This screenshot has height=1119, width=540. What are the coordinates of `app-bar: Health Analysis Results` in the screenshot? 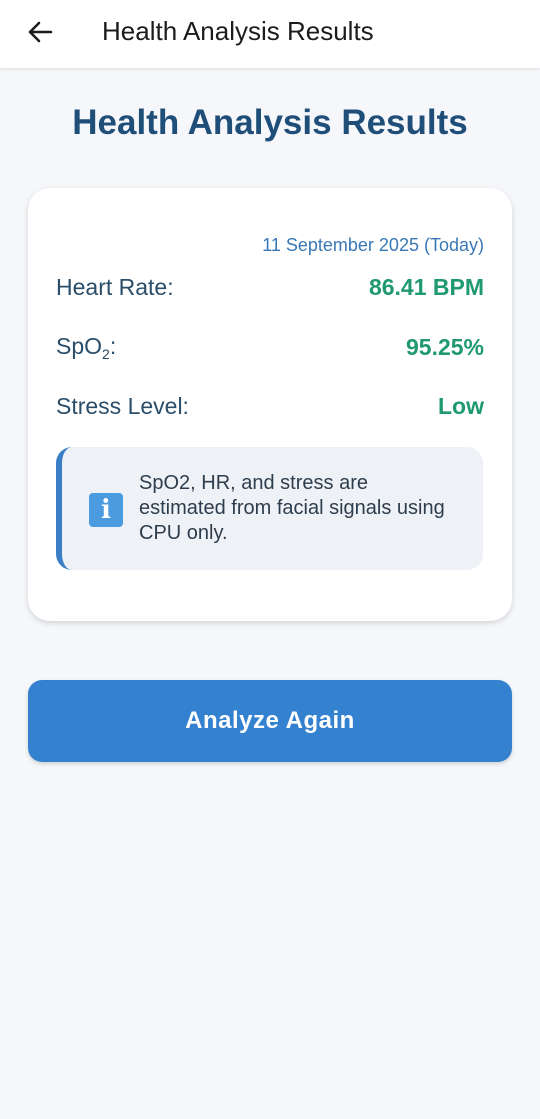 It's located at (270, 34).